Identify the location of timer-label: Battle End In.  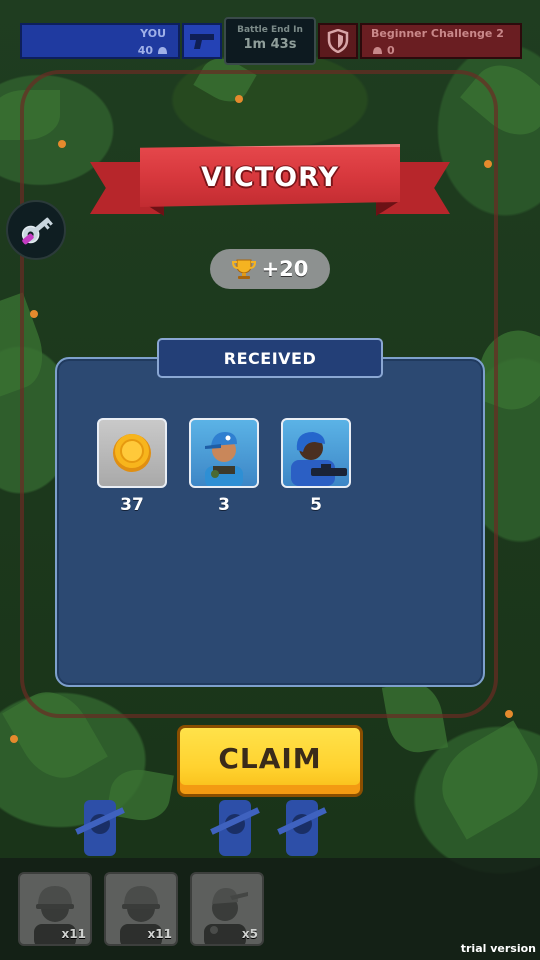
(270, 30).